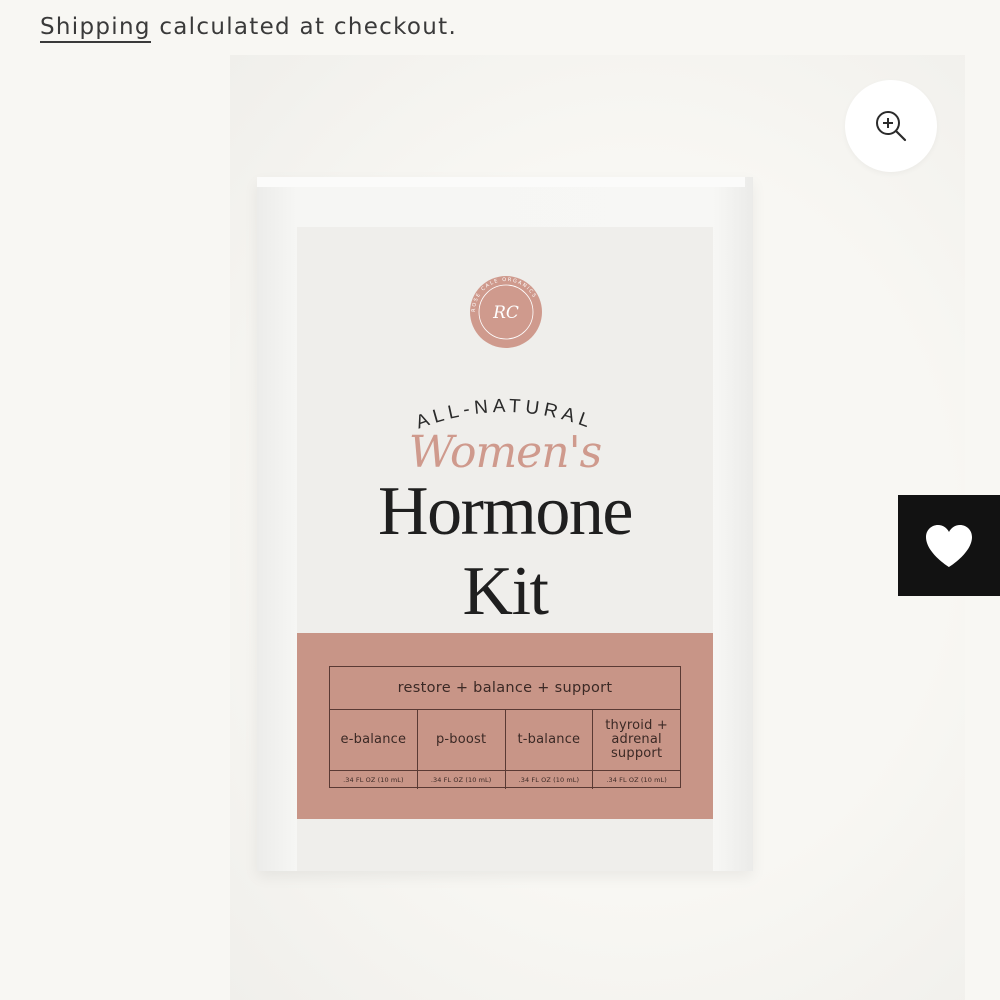 This screenshot has width=1000, height=1000. Describe the element at coordinates (374, 740) in the screenshot. I see `table-cell: e-balance` at that location.